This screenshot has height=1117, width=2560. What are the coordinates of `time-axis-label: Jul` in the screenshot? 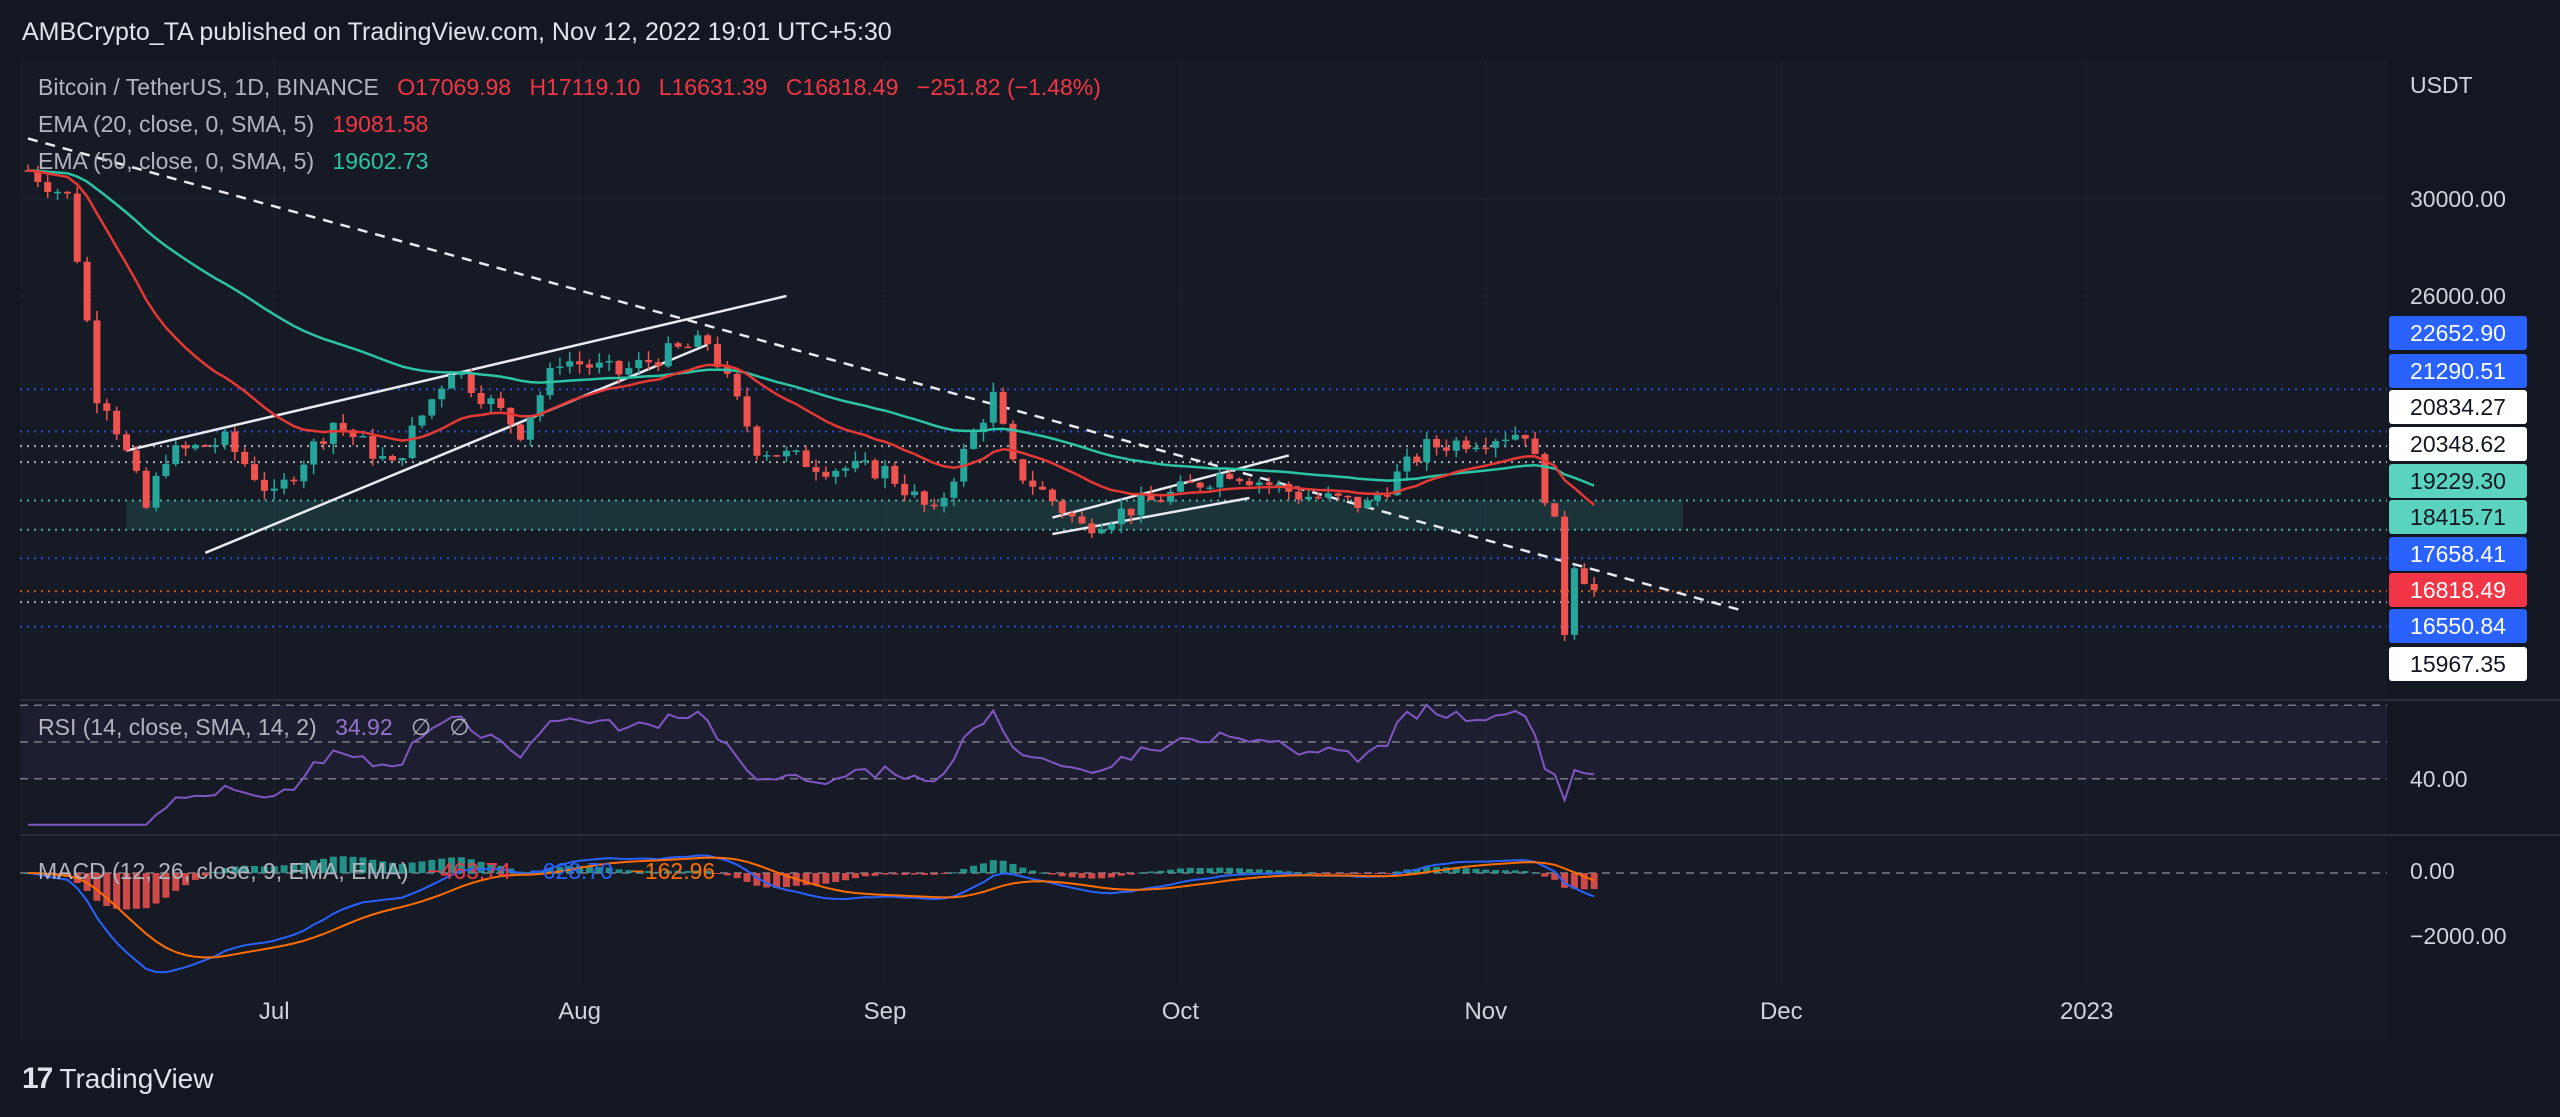 It's located at (274, 1011).